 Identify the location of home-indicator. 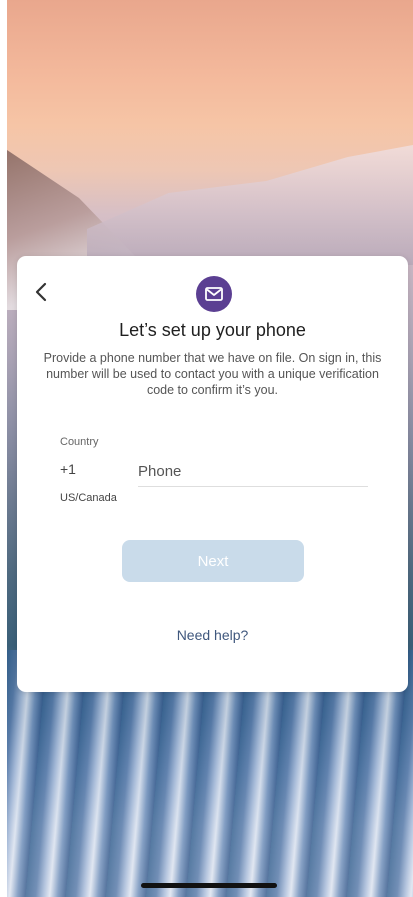
(209, 885).